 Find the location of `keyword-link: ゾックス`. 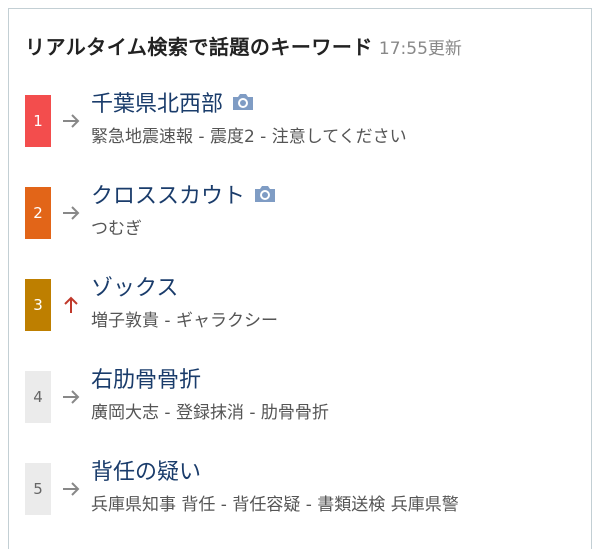

keyword-link: ゾックス is located at coordinates (134, 286).